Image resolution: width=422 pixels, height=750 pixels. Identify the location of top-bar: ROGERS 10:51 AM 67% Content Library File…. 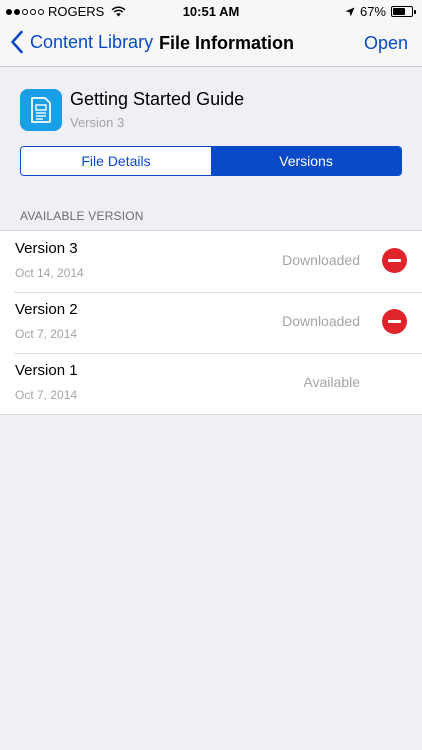
(211, 33).